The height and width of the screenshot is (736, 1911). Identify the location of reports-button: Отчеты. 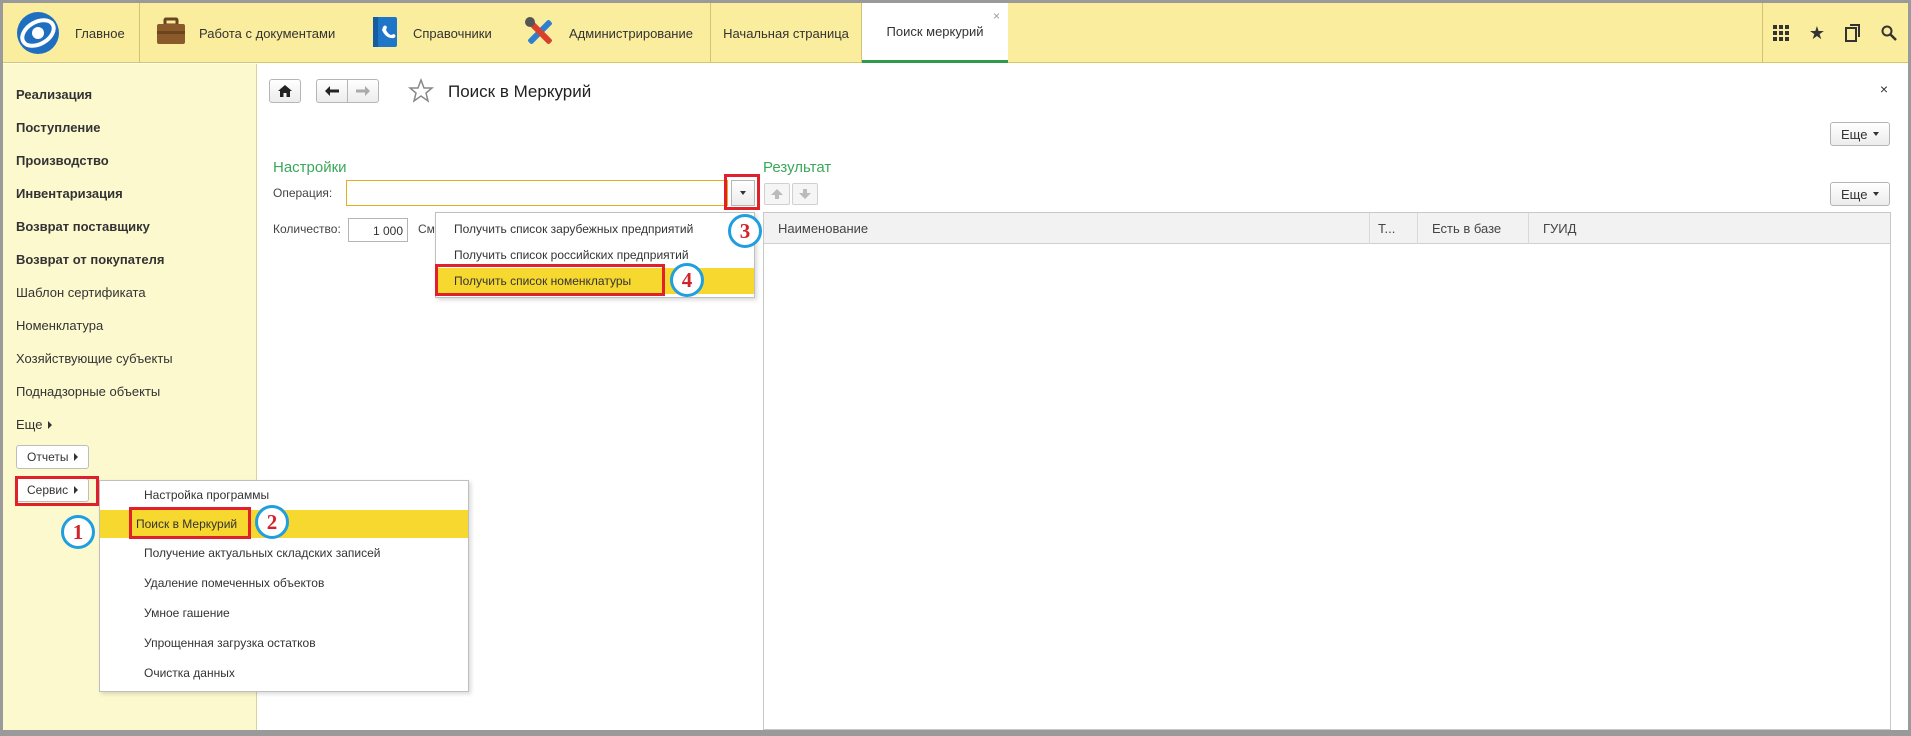
(53, 457).